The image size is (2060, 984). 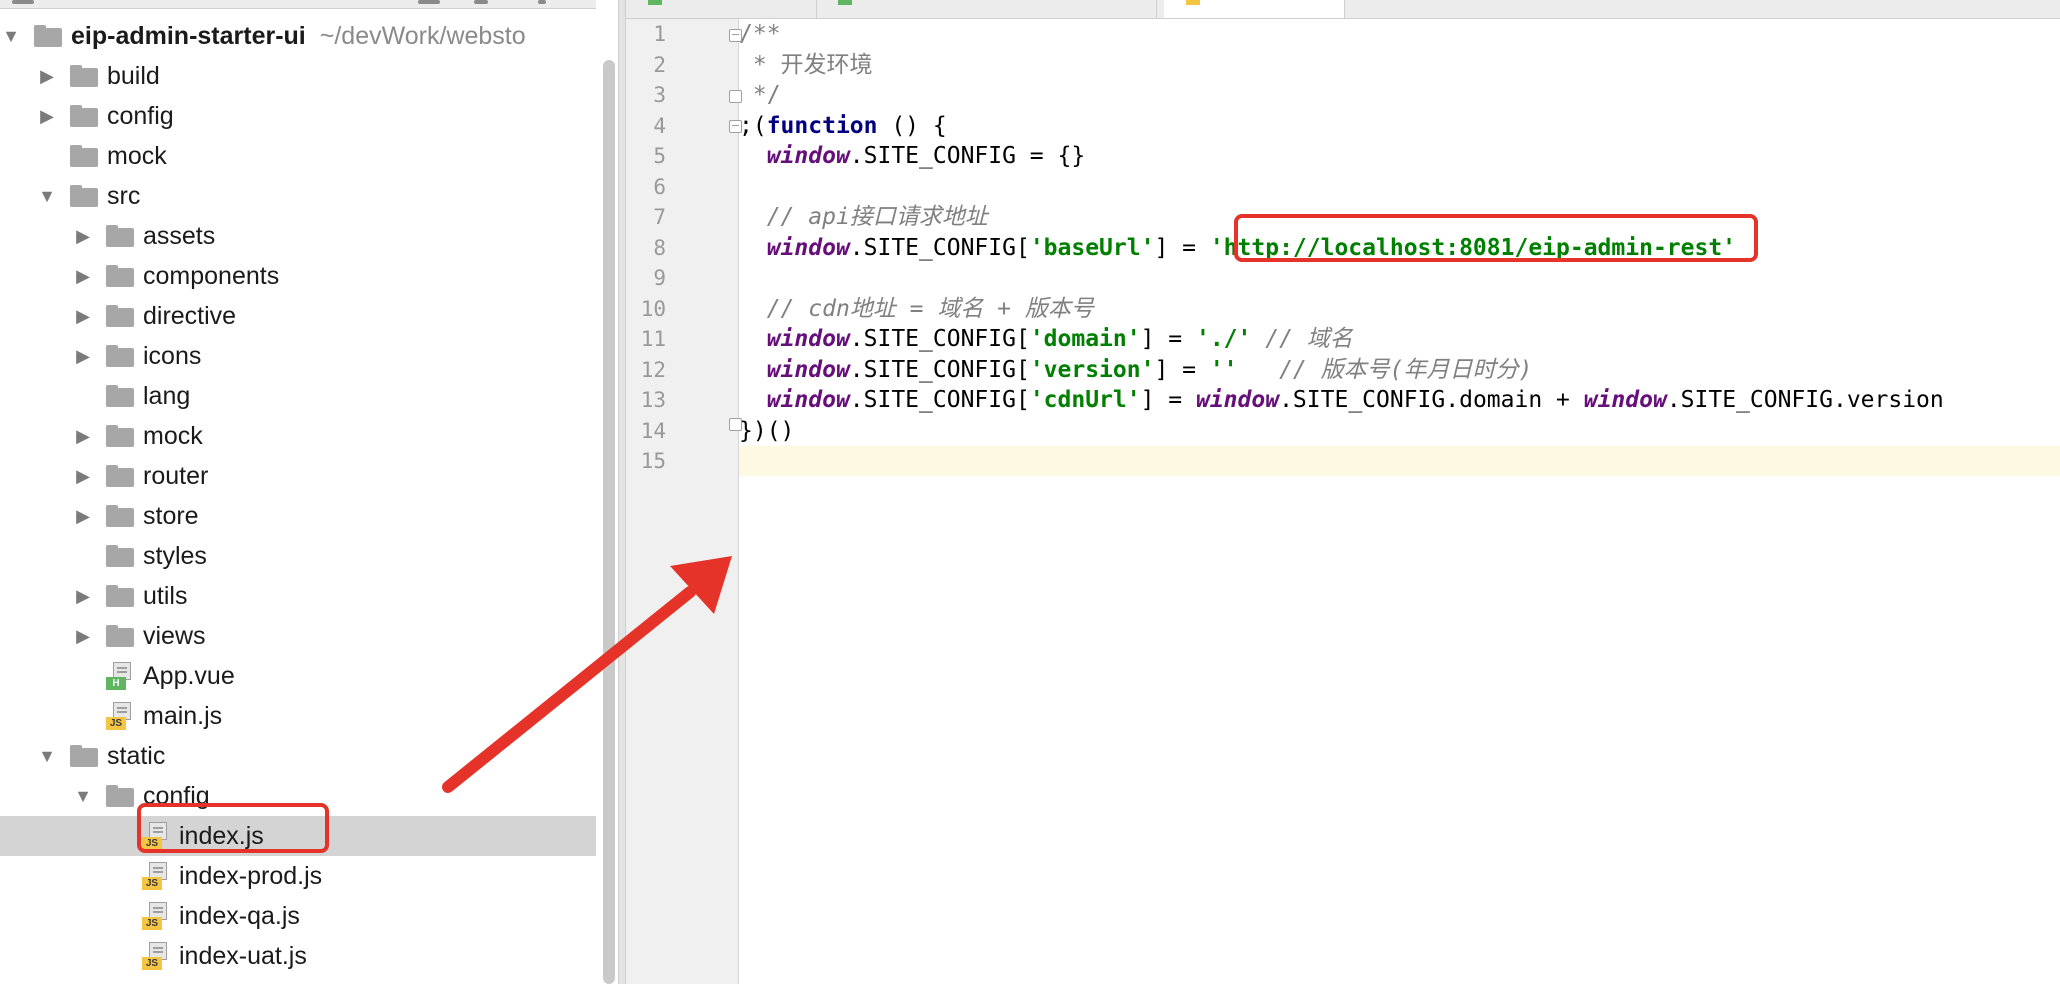 I want to click on tree-row-views: ▶ views, so click(x=298, y=636).